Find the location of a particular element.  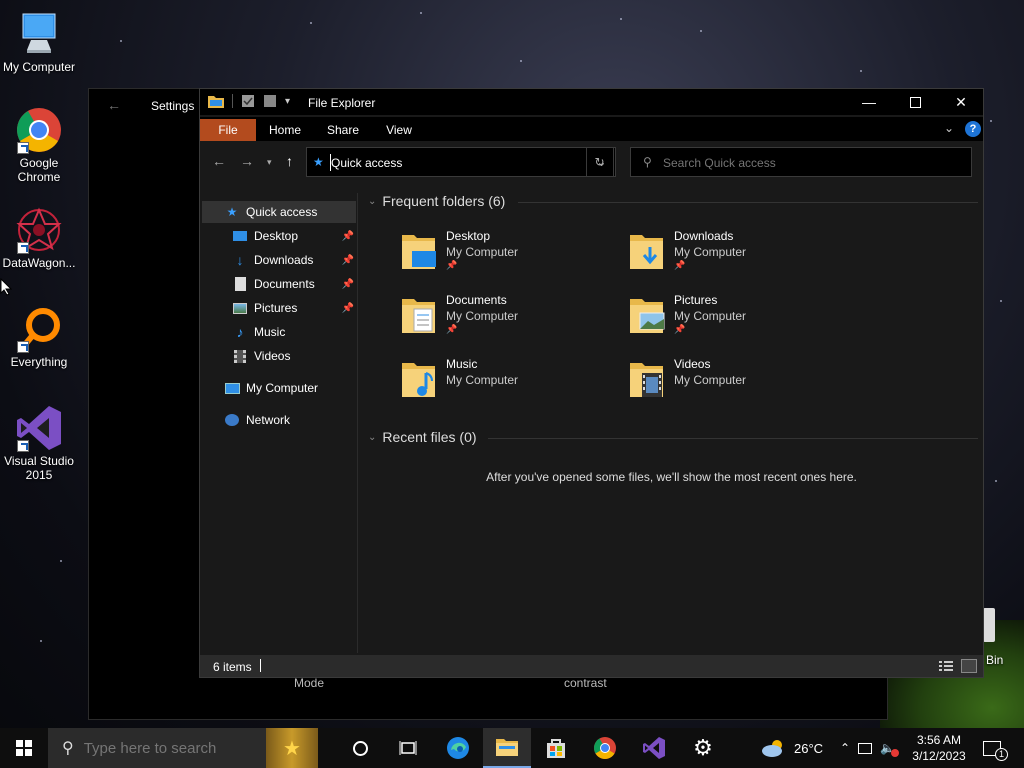

settings-contrast-label: contrast is located at coordinates (585, 683).